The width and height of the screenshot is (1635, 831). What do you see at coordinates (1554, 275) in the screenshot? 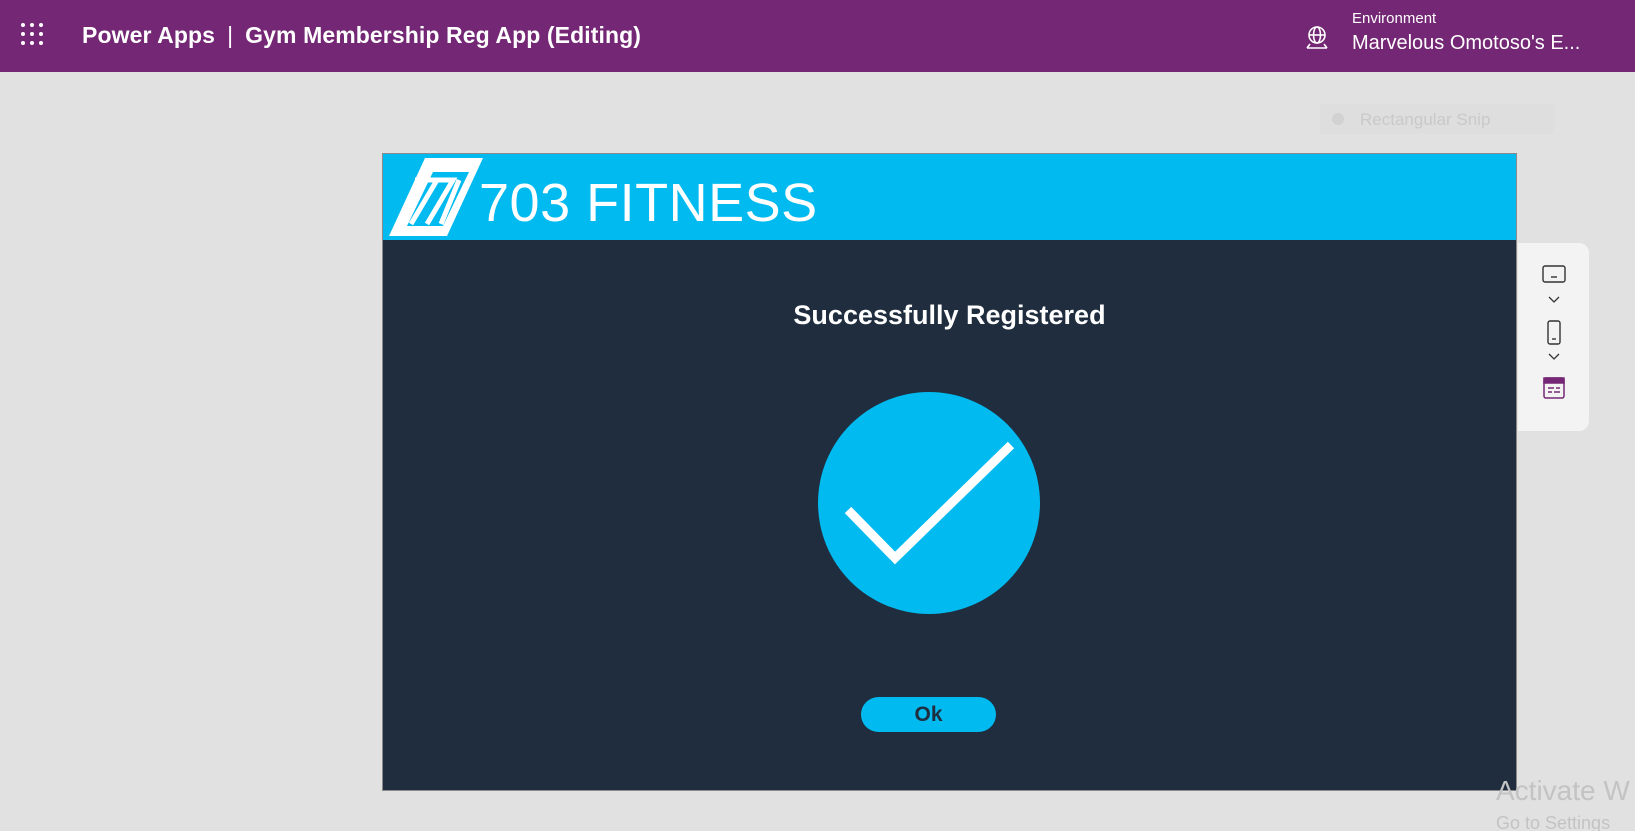
I see `tablet-icon` at bounding box center [1554, 275].